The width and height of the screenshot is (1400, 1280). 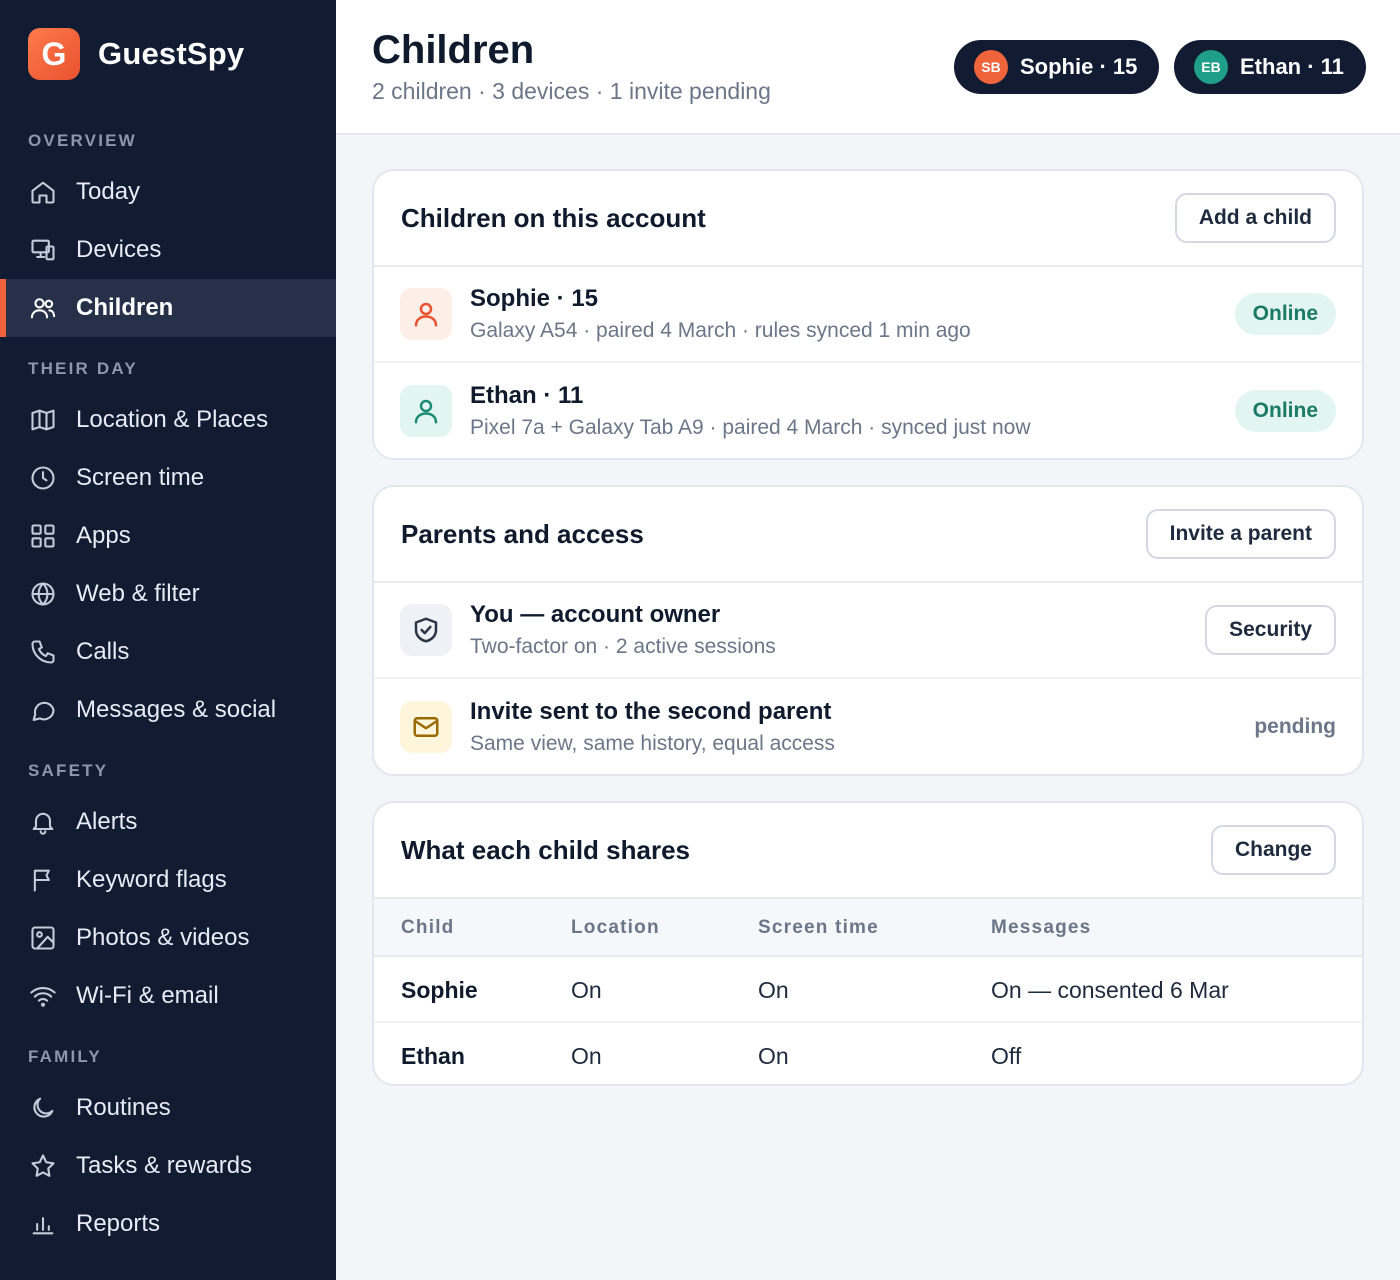 What do you see at coordinates (426, 630) in the screenshot?
I see `shield-check-icon` at bounding box center [426, 630].